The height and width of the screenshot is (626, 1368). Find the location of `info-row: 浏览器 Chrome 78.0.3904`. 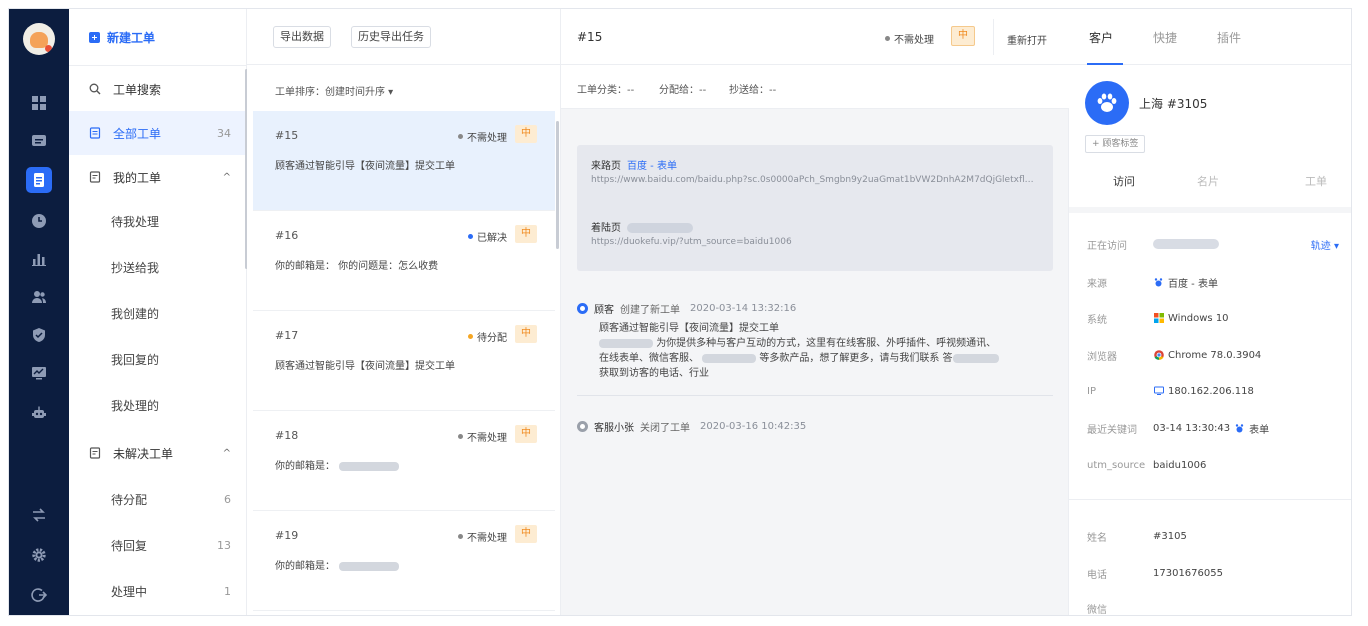

info-row: 浏览器 Chrome 78.0.3904 is located at coordinates (1174, 356).